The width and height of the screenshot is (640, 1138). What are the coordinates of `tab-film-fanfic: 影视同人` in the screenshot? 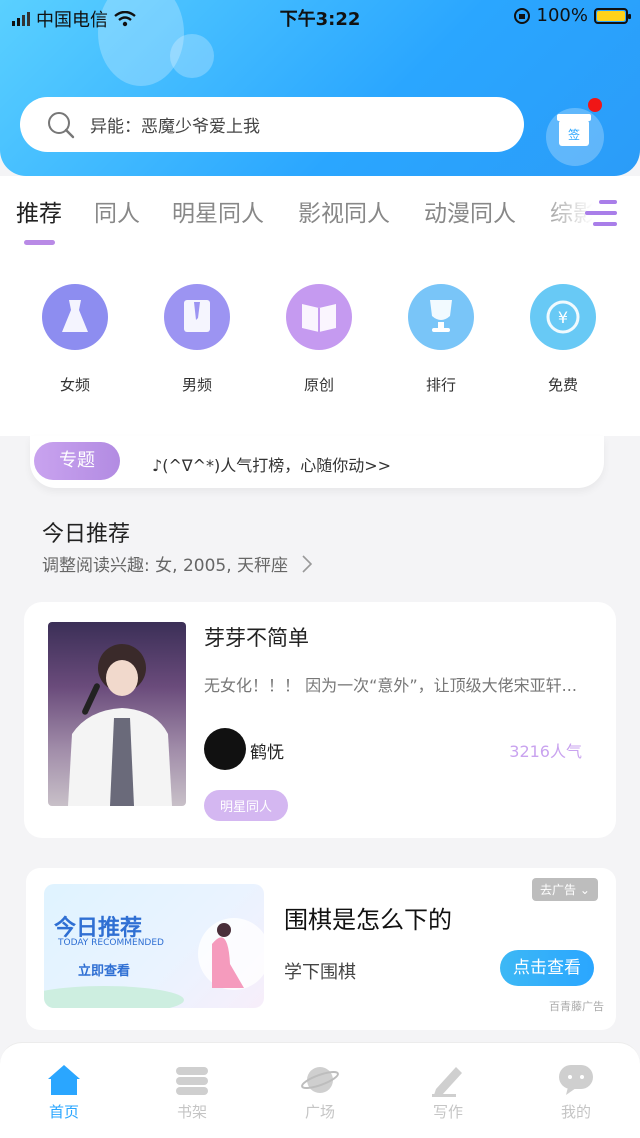 It's located at (344, 211).